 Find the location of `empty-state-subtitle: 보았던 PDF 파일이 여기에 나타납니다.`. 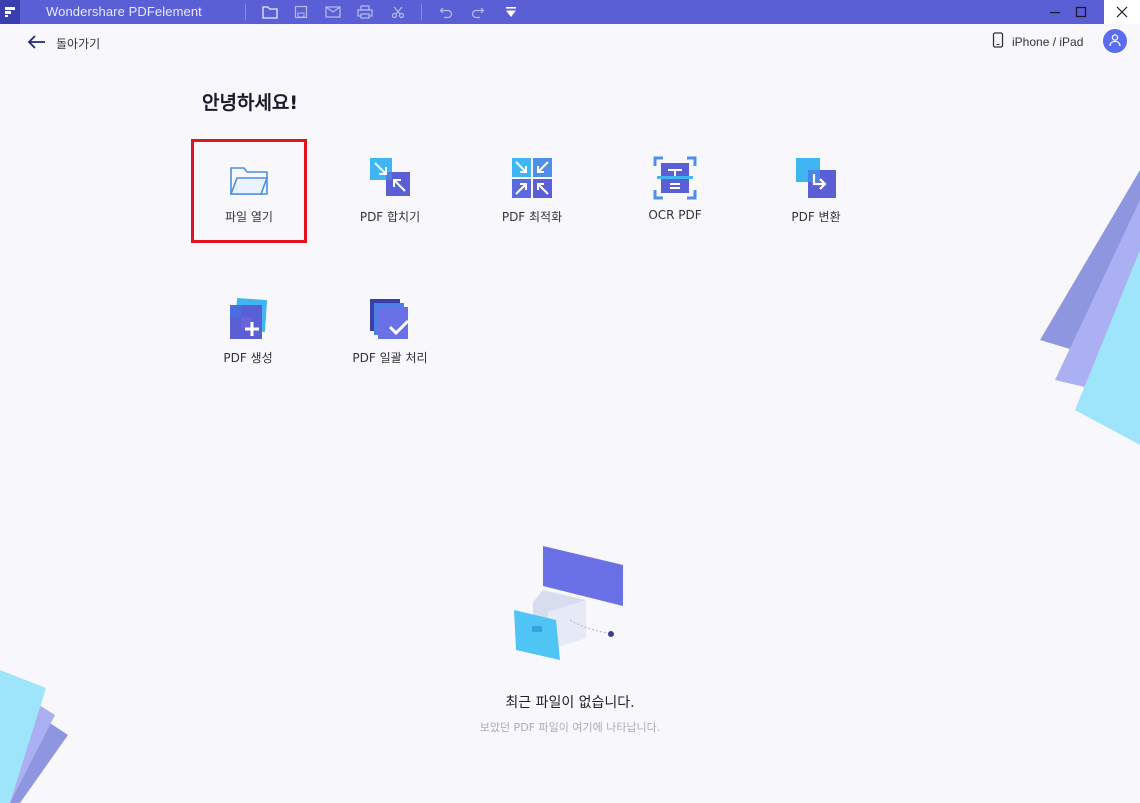

empty-state-subtitle: 보았던 PDF 파일이 여기에 나타납니다. is located at coordinates (570, 727).